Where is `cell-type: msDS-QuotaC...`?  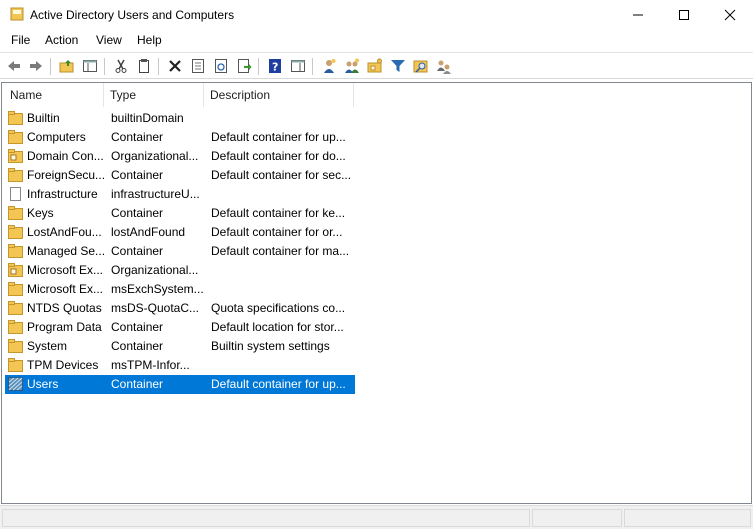
cell-type: msDS-QuotaC... is located at coordinates (155, 308).